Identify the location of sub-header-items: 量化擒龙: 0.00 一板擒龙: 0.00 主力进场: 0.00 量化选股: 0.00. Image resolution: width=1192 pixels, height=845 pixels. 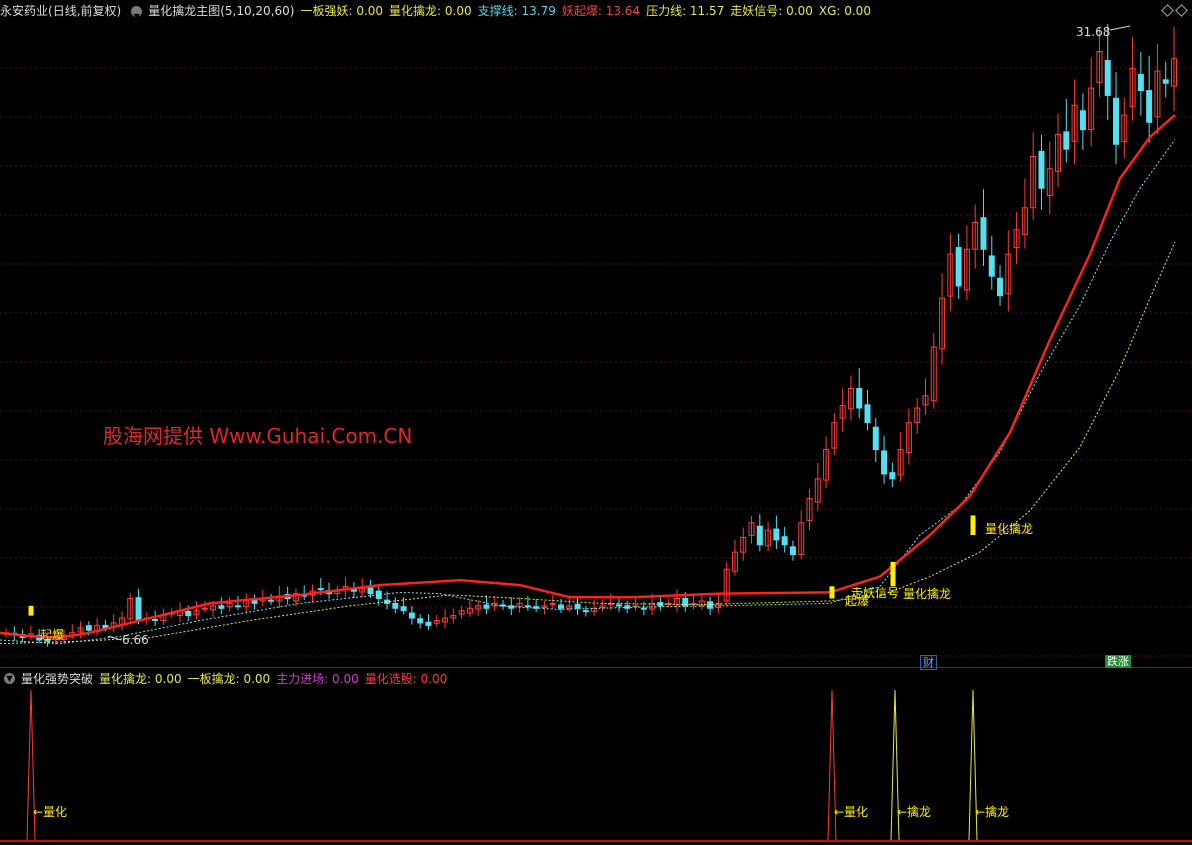
(273, 678).